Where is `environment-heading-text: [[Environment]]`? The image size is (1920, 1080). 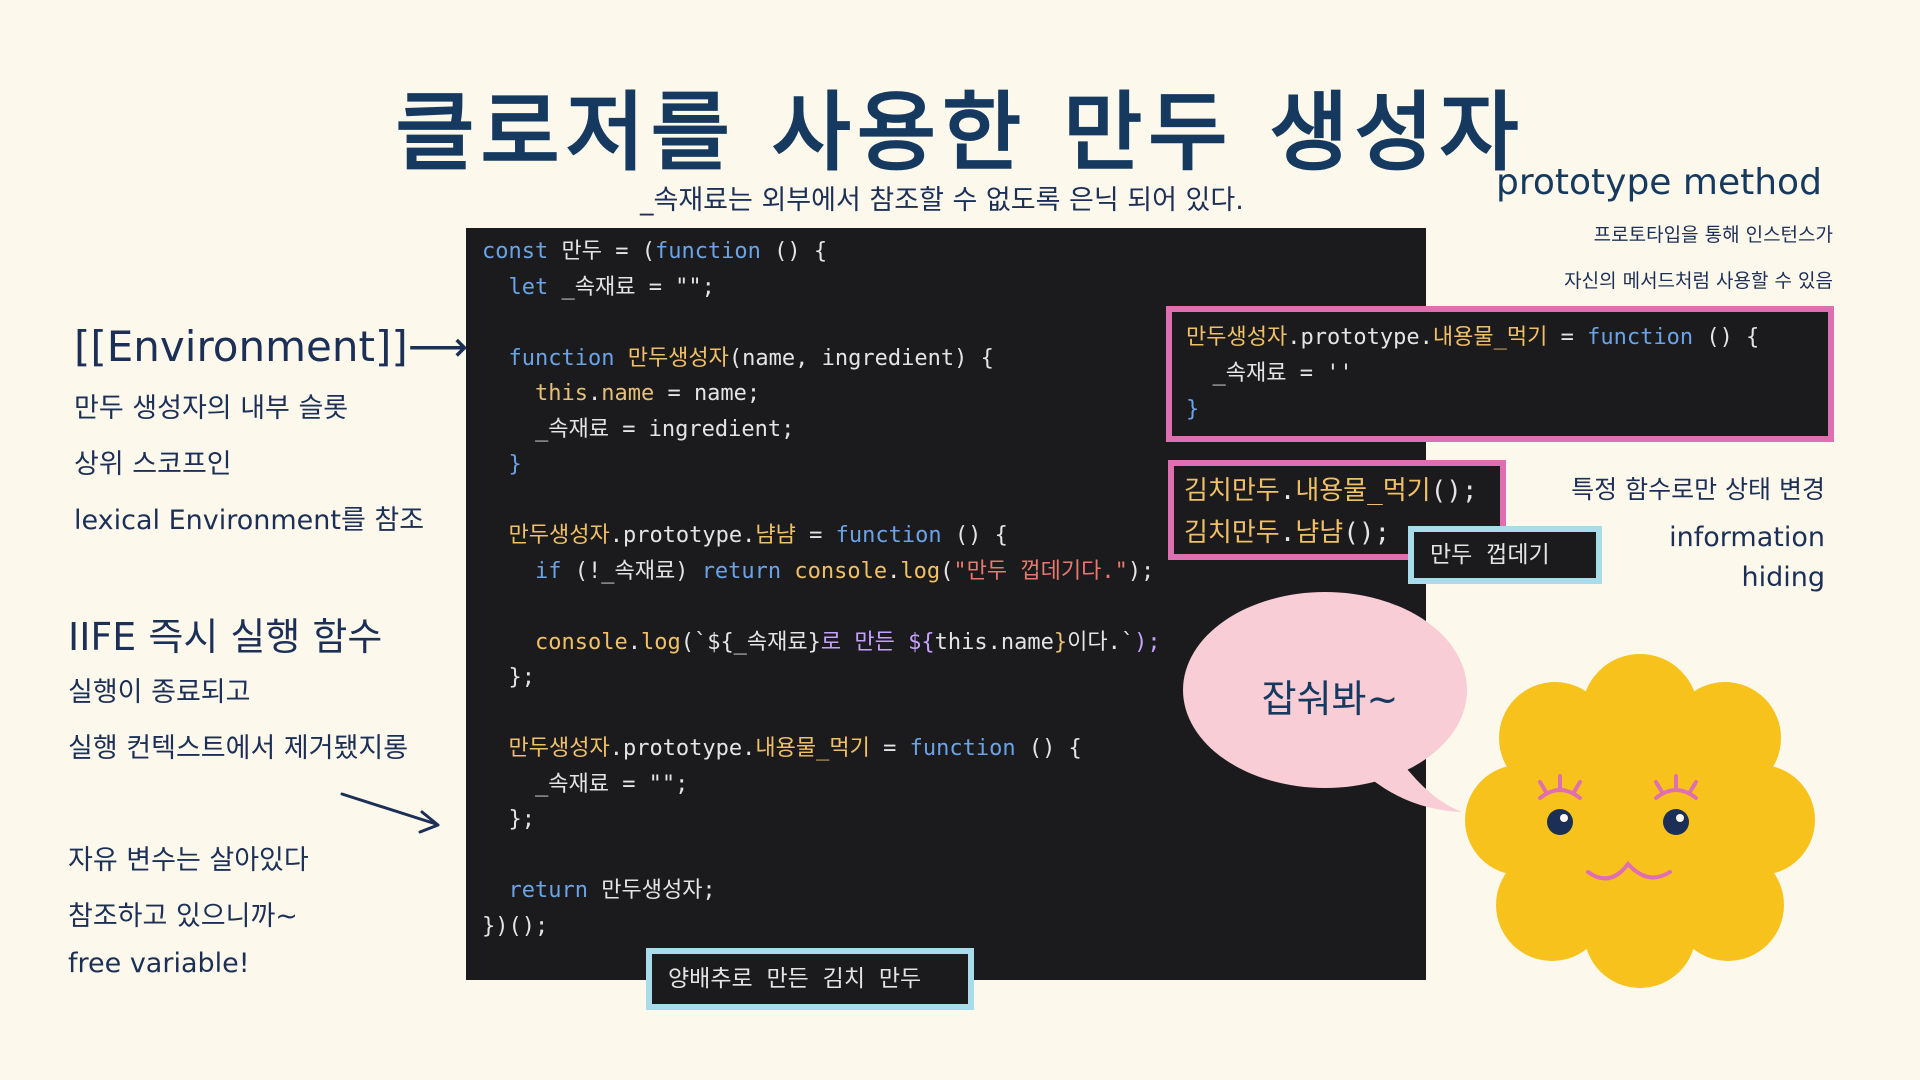
environment-heading-text: [[Environment]] is located at coordinates (241, 346).